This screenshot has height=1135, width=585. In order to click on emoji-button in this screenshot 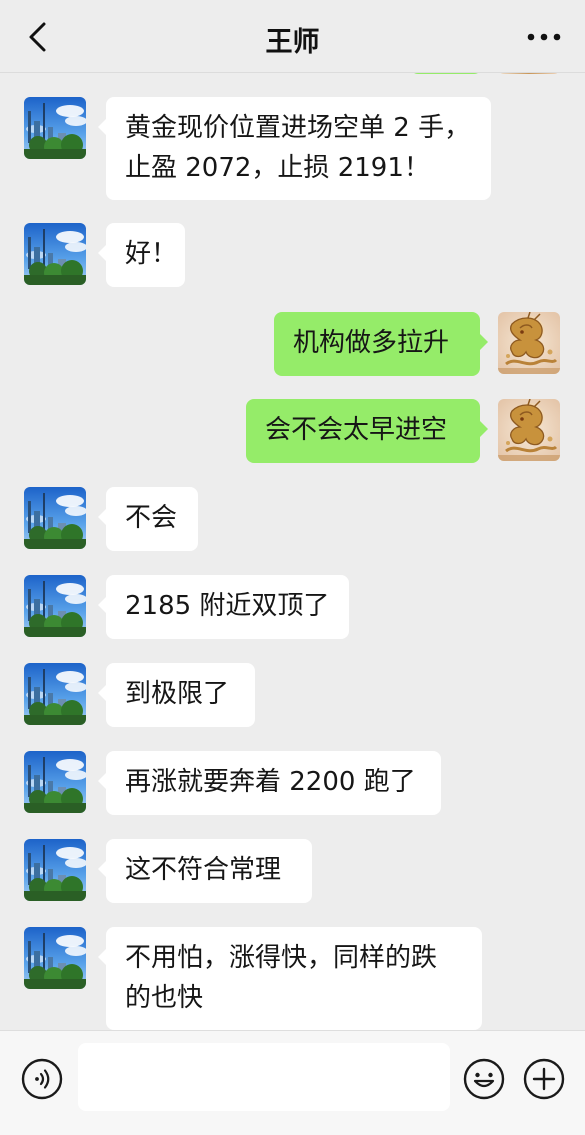, I will do `click(484, 1079)`.